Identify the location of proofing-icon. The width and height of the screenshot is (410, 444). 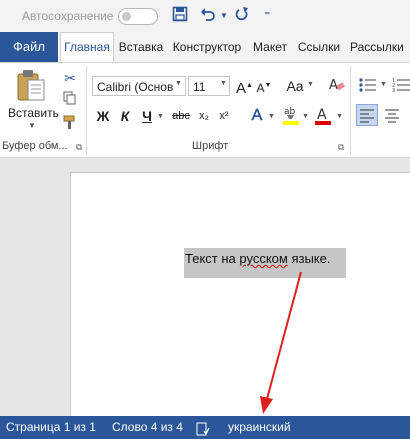
(203, 432).